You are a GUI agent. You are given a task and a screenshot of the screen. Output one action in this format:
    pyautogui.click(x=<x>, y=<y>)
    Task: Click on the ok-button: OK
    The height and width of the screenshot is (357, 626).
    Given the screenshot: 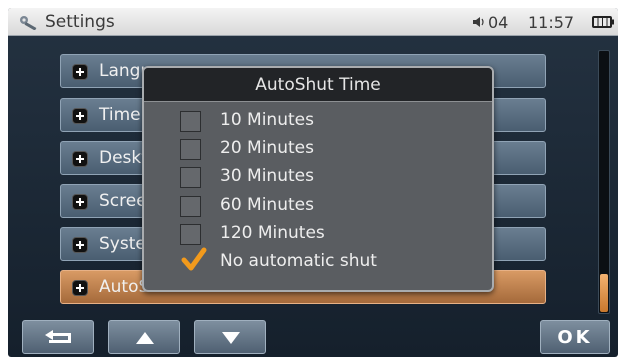 What is the action you would take?
    pyautogui.click(x=575, y=337)
    